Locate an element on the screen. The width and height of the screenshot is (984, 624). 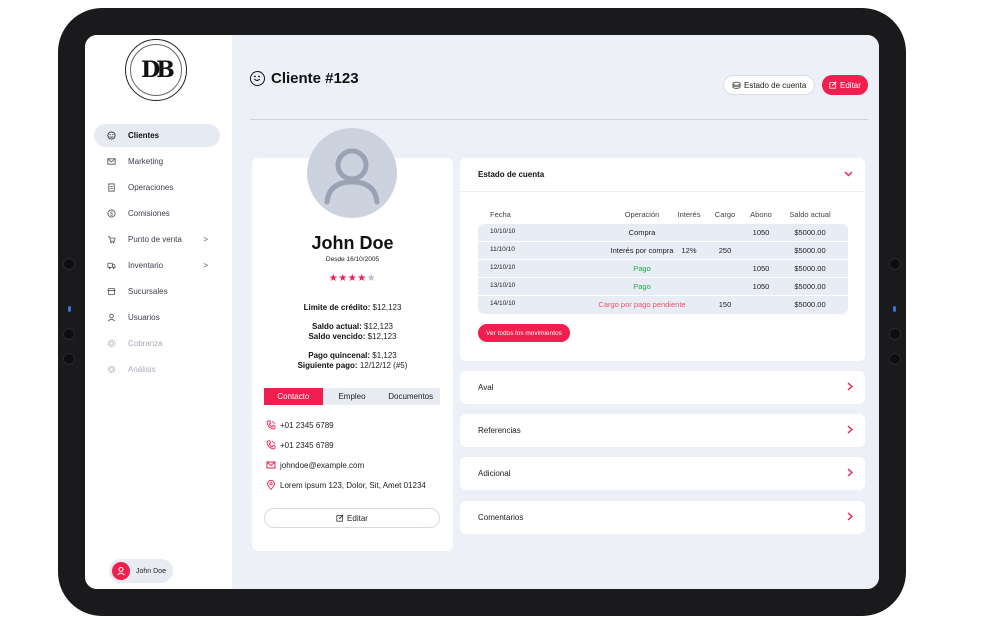
sidebar-item-inventario: Inventario > is located at coordinates (157, 265).